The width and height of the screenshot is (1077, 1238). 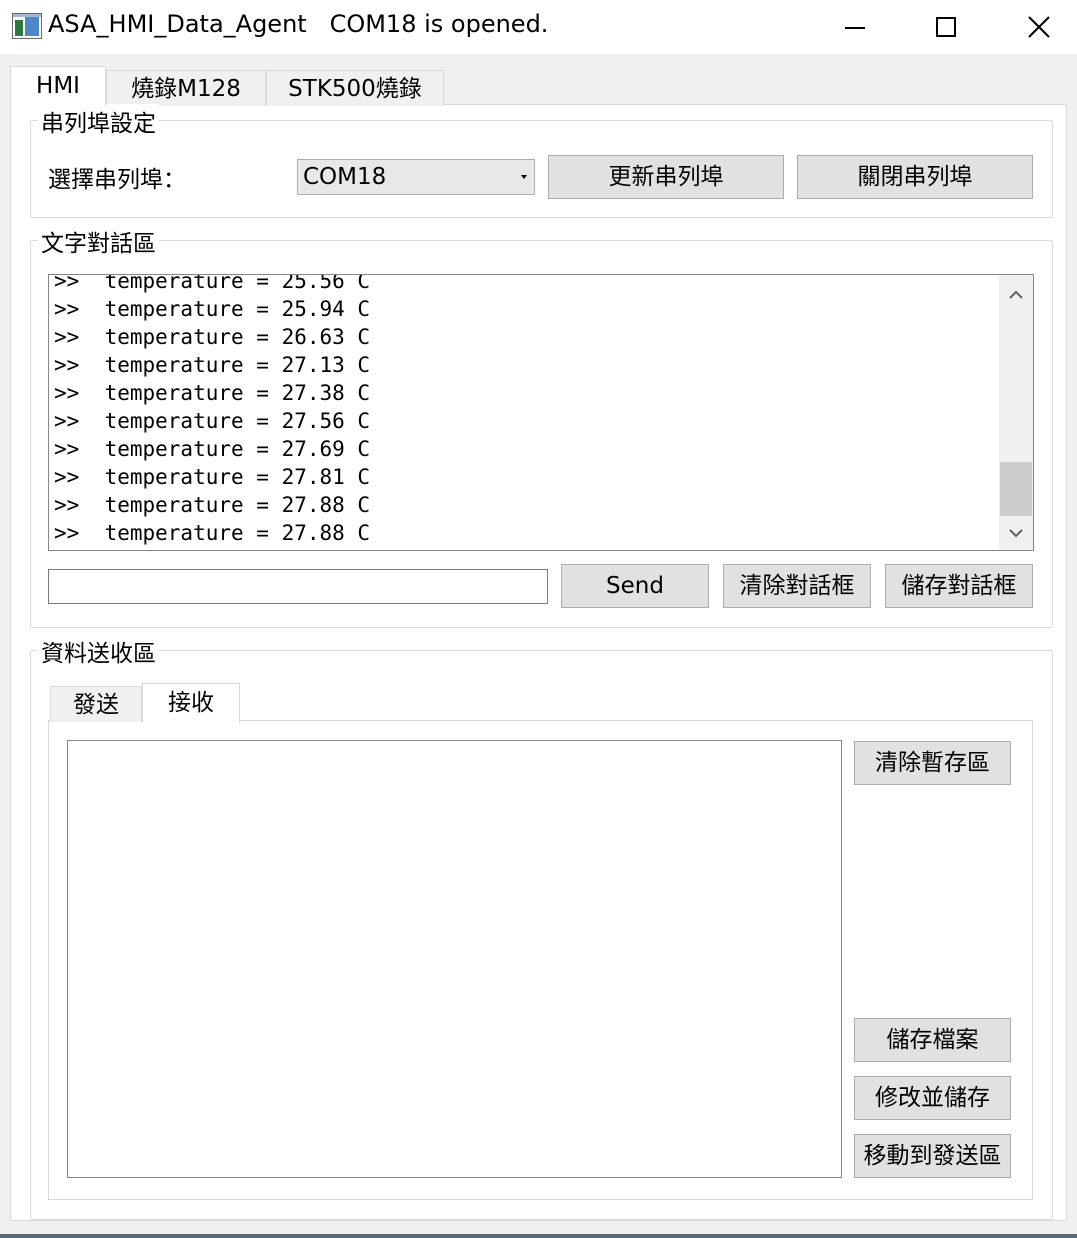 What do you see at coordinates (212, 337) in the screenshot?
I see `log-line: >> temperature = 26.63 C` at bounding box center [212, 337].